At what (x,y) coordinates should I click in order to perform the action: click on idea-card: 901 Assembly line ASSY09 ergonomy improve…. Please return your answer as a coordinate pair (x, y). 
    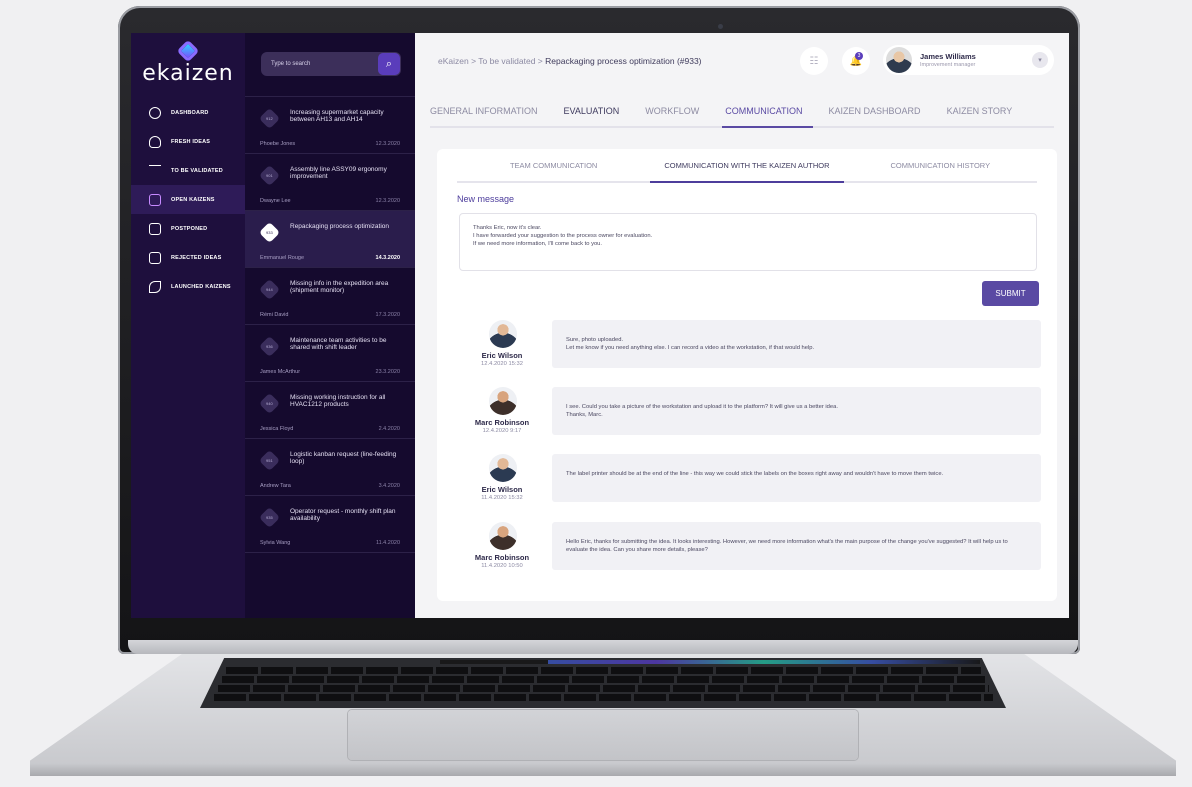
    Looking at the image, I should click on (330, 182).